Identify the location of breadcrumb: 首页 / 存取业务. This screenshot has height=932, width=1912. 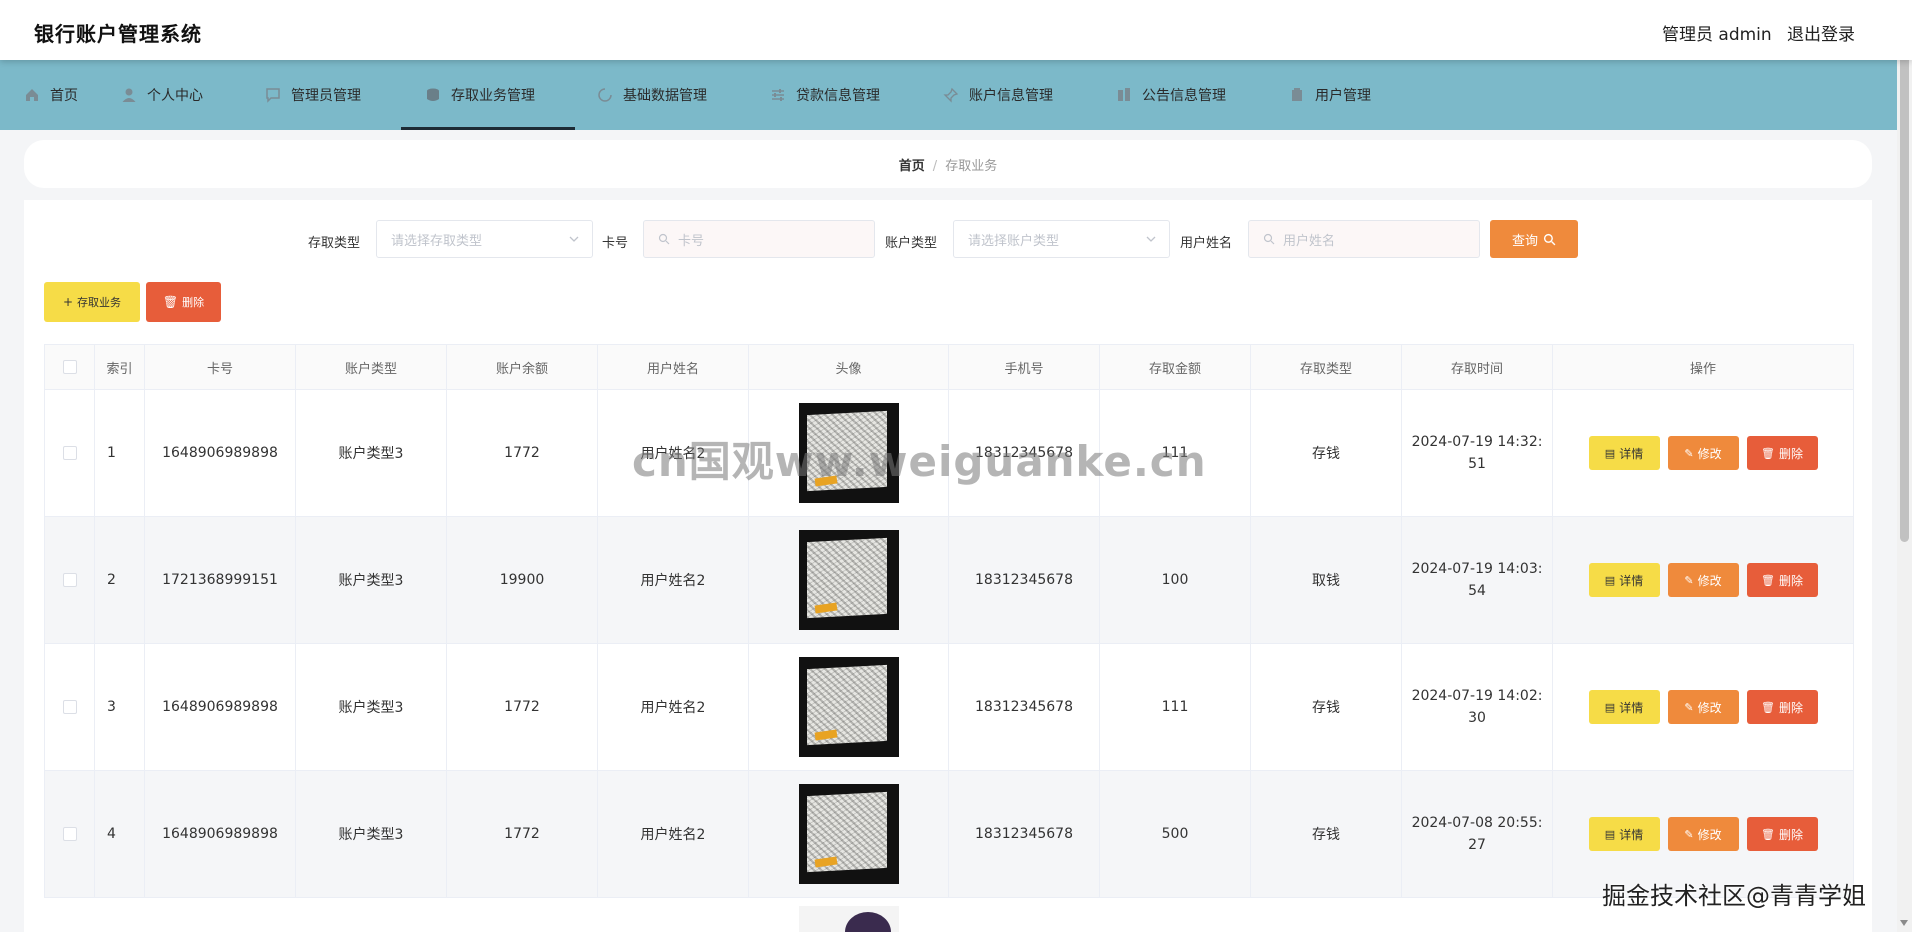
(948, 164).